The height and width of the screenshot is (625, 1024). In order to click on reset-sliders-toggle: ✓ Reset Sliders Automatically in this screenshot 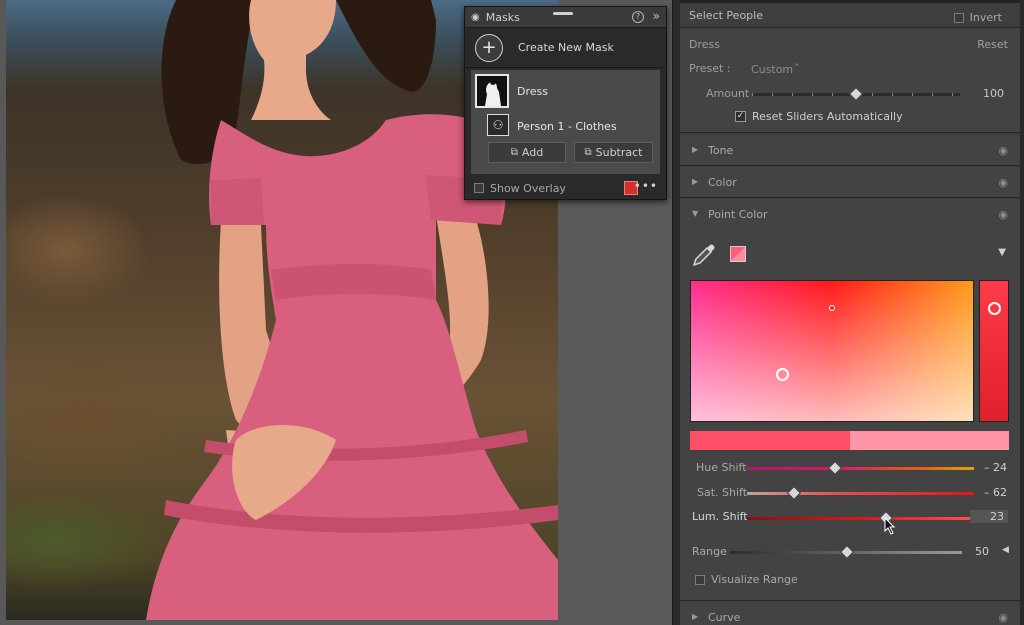, I will do `click(819, 116)`.